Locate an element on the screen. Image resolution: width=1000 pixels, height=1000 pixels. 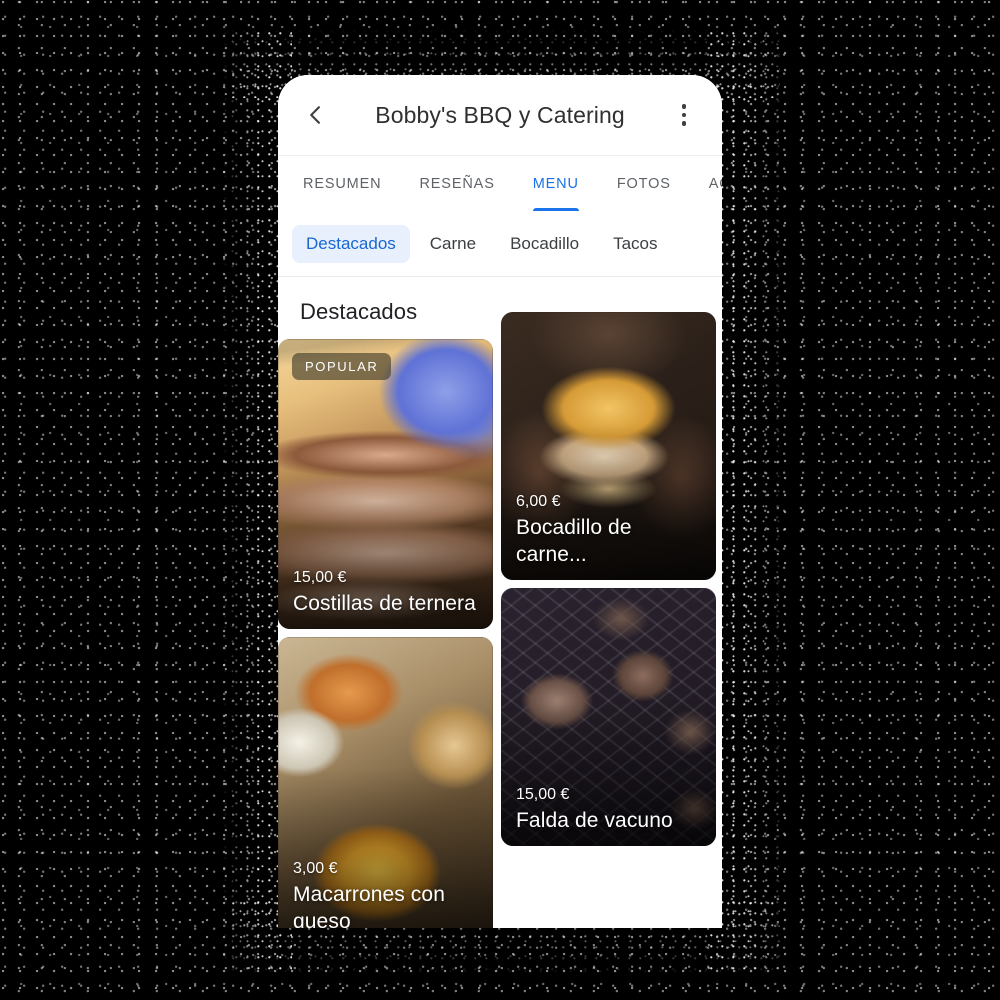
item-name: Falda de vacuno is located at coordinates (594, 820).